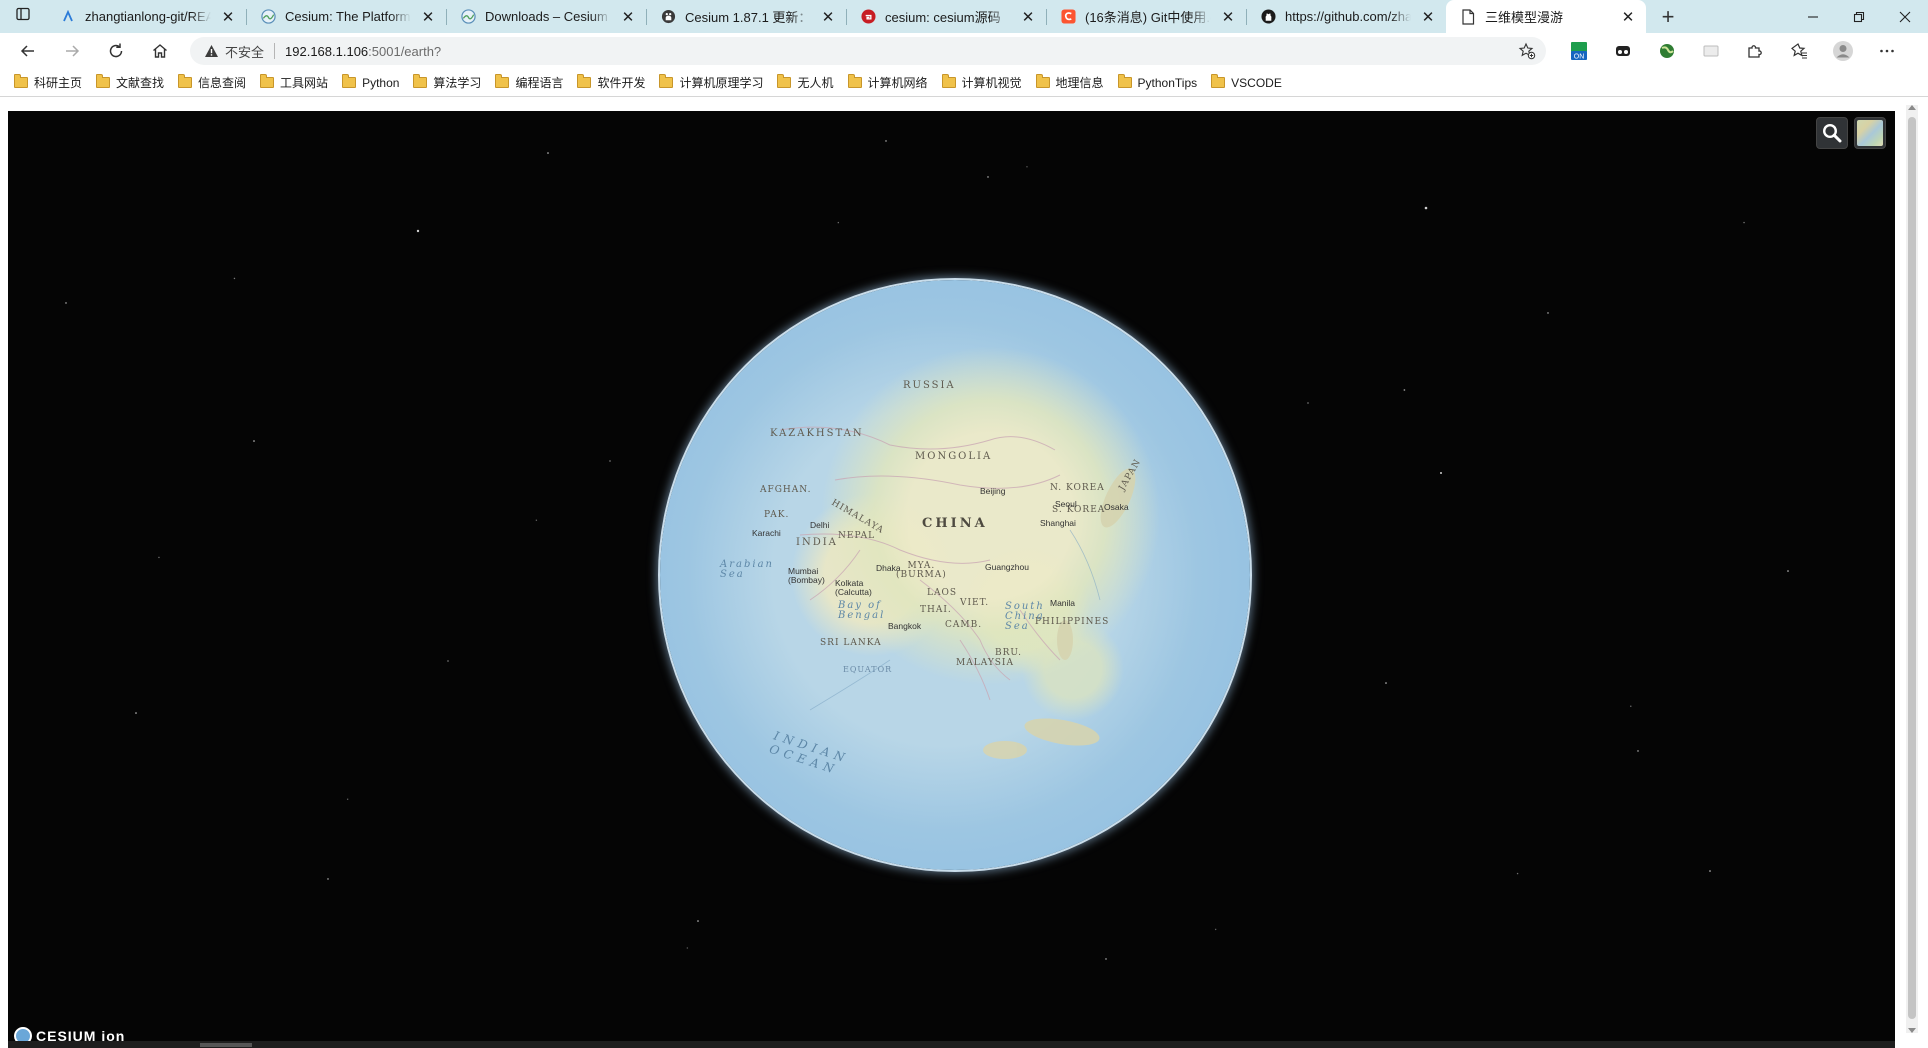  I want to click on scroll-up-arrow-icon, so click(1912, 107).